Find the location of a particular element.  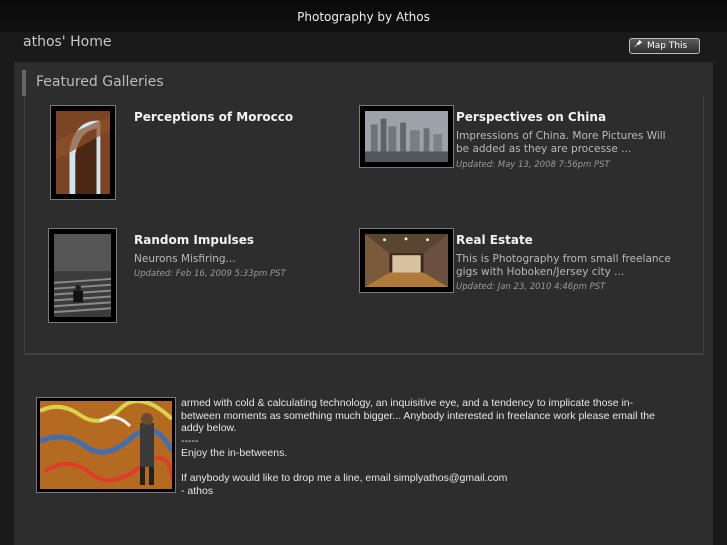

site-header: Photography by Athos is located at coordinates (363, 16).